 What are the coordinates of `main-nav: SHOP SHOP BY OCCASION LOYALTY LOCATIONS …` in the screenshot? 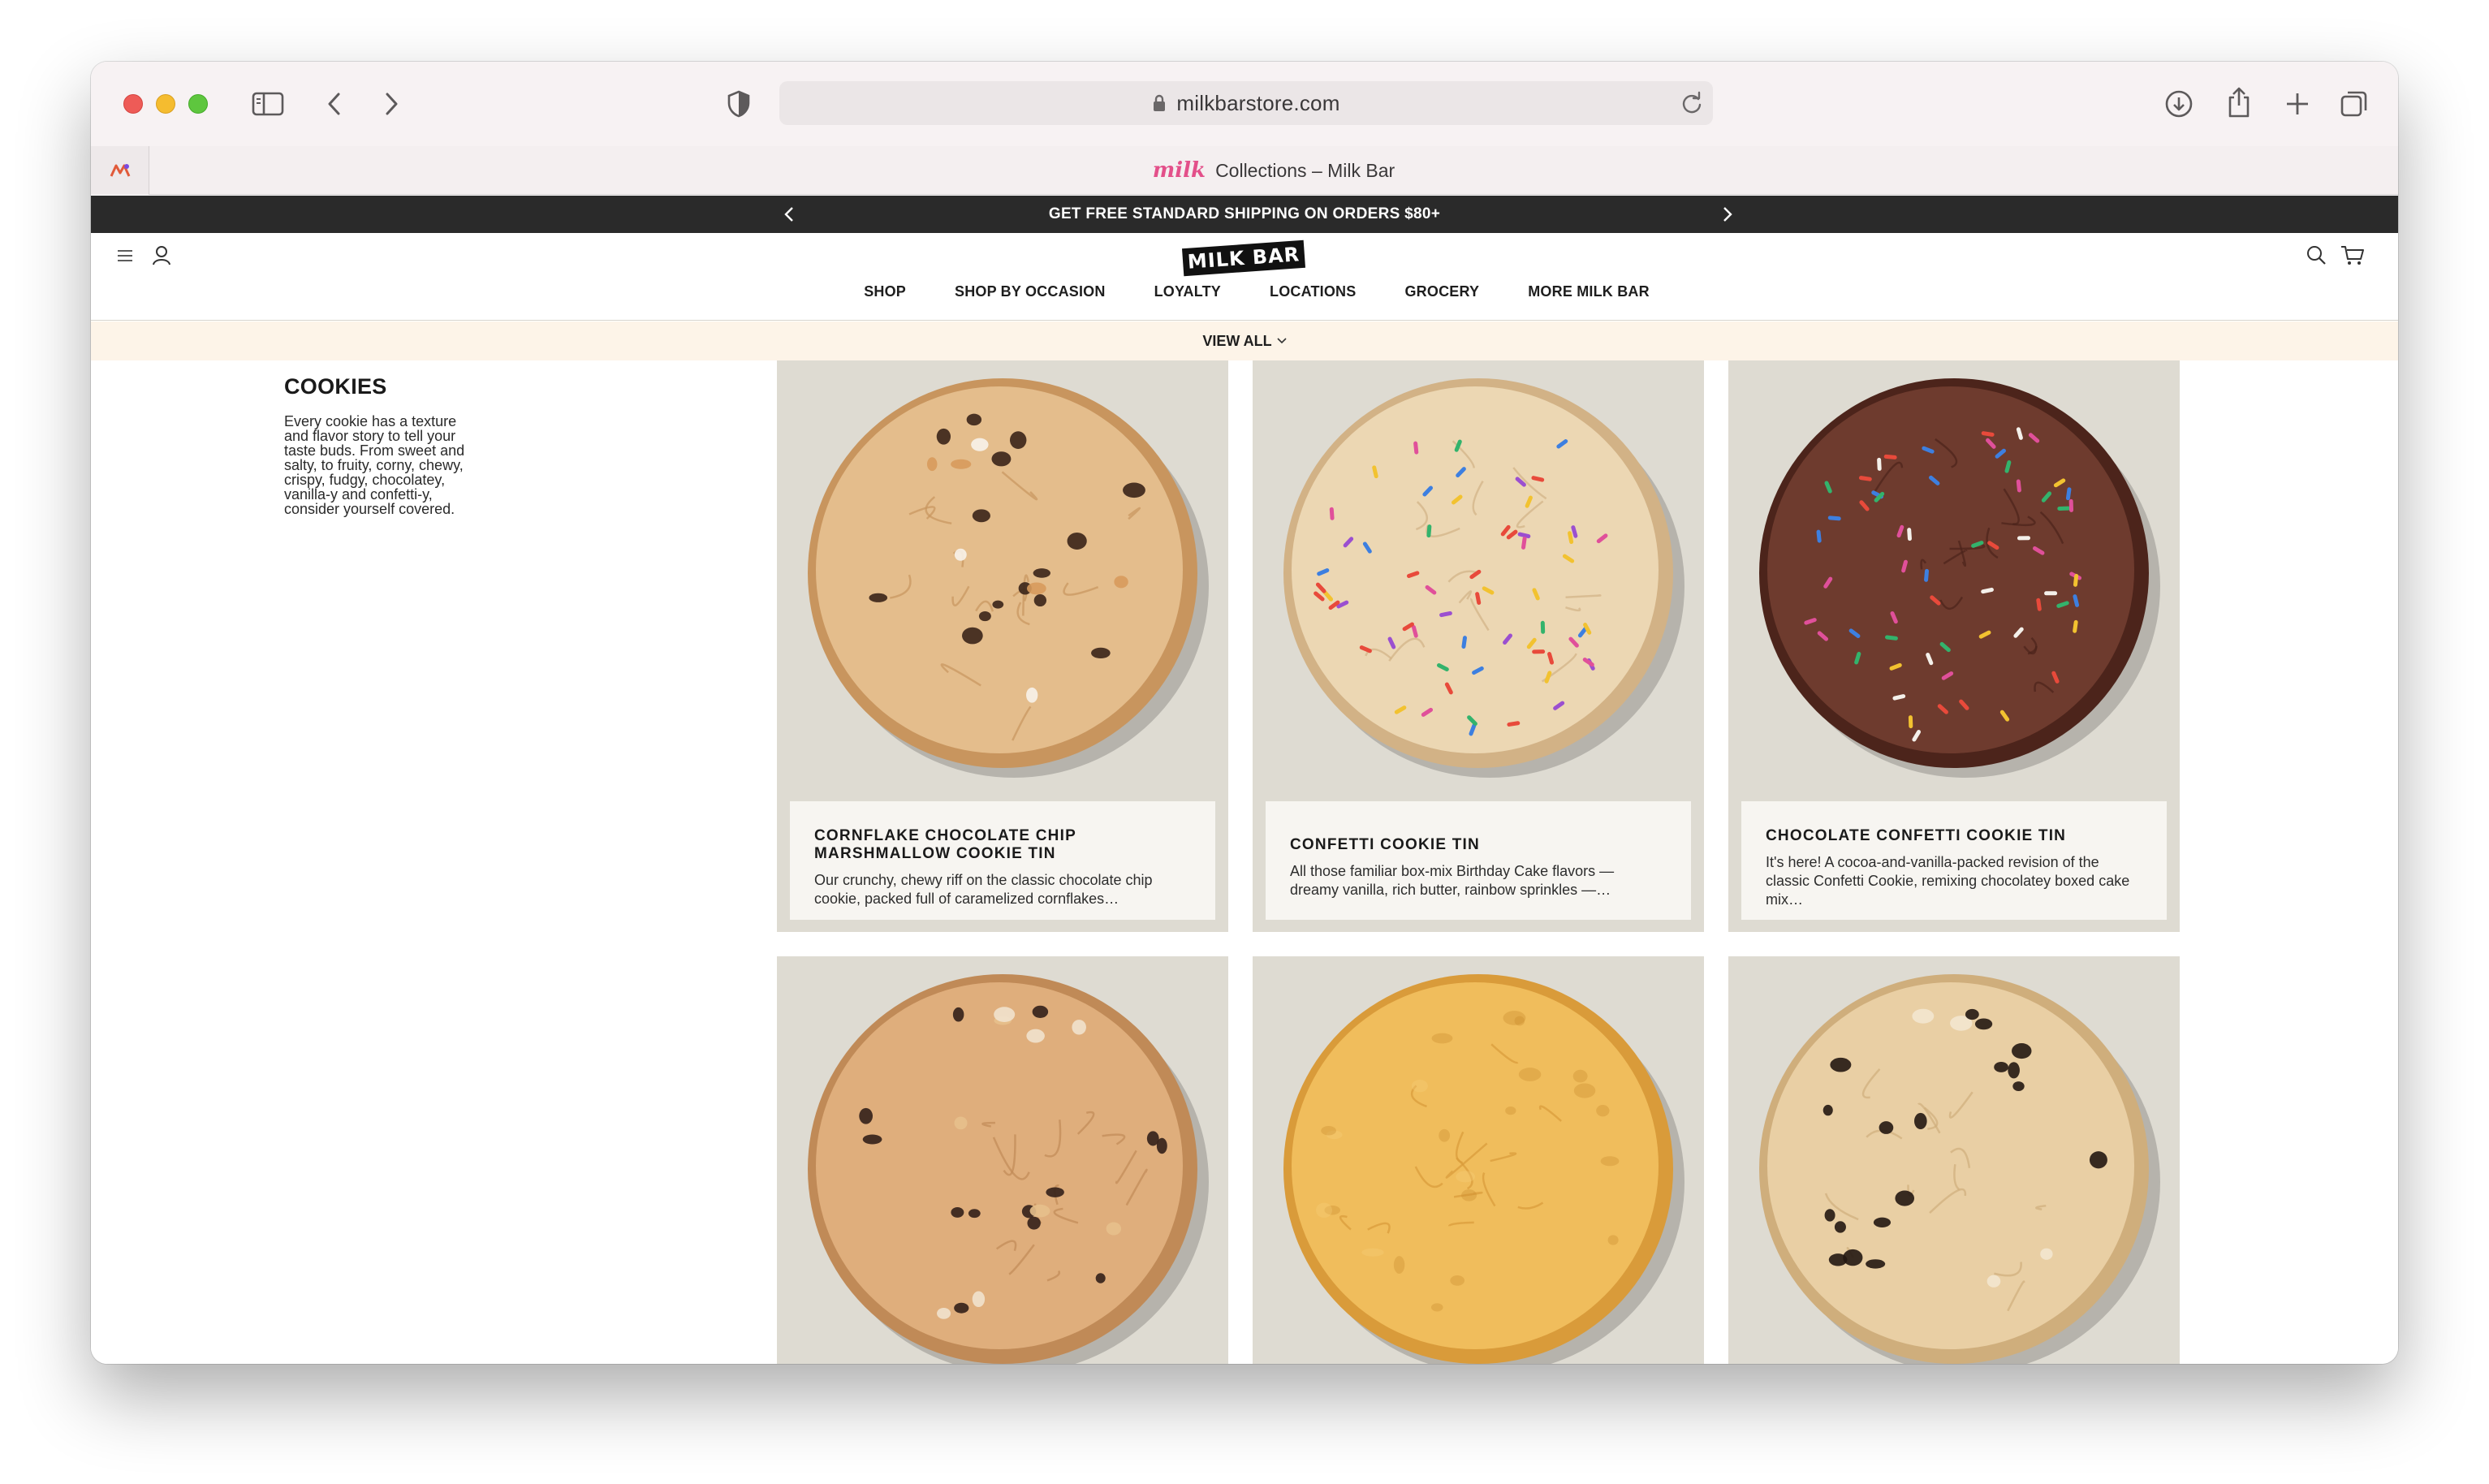 It's located at (1244, 291).